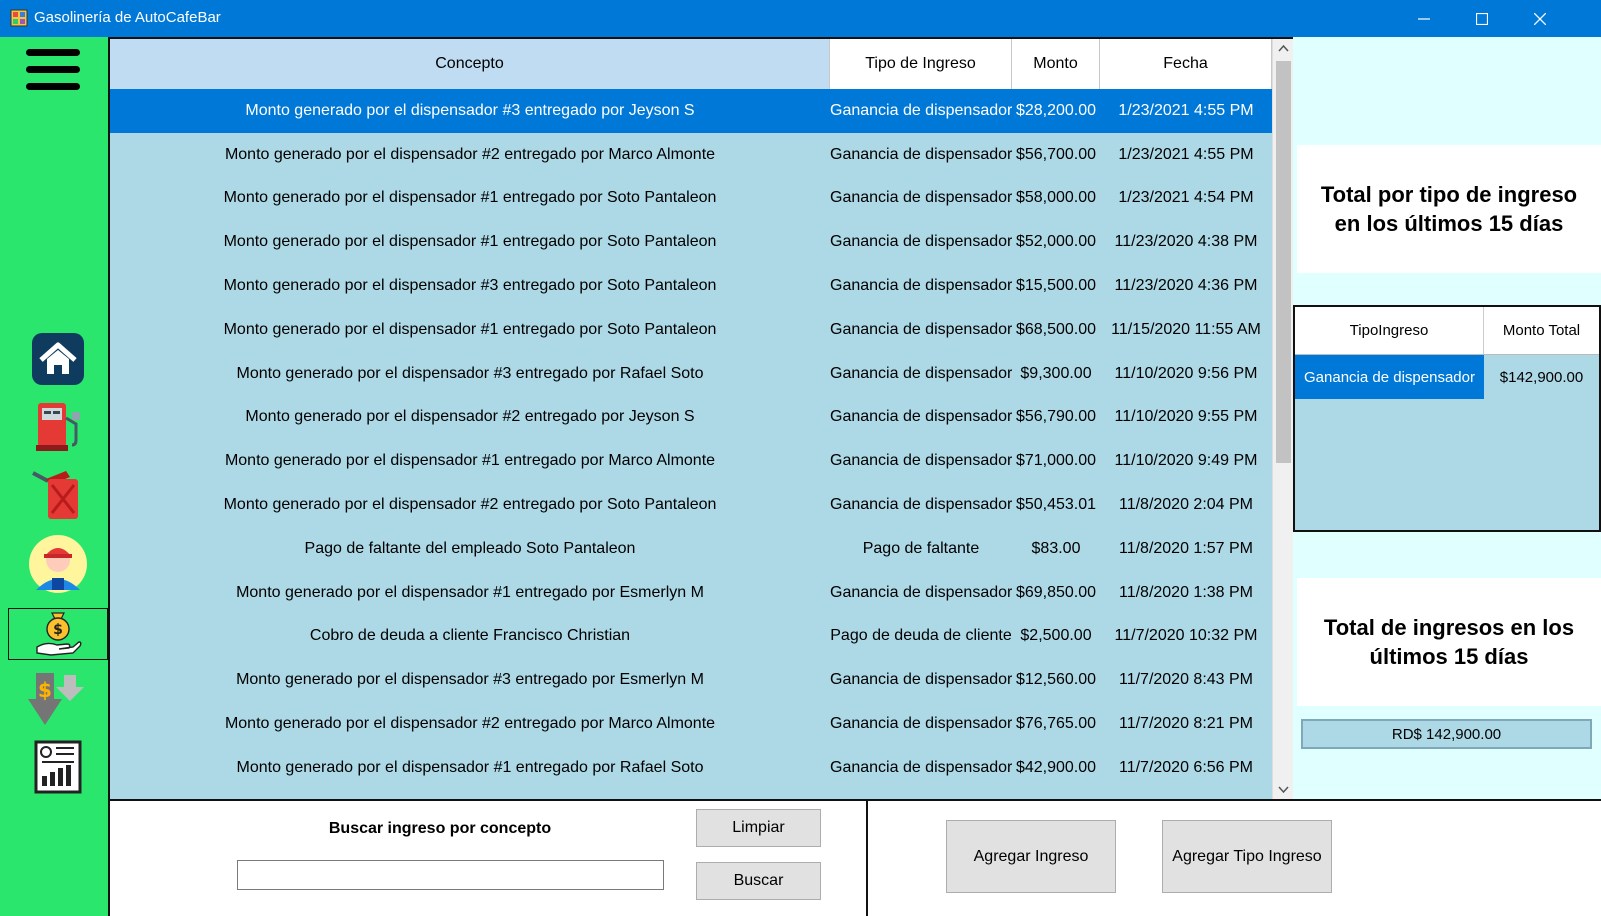 The width and height of the screenshot is (1601, 916). I want to click on sidebar-item-income: $, so click(58, 634).